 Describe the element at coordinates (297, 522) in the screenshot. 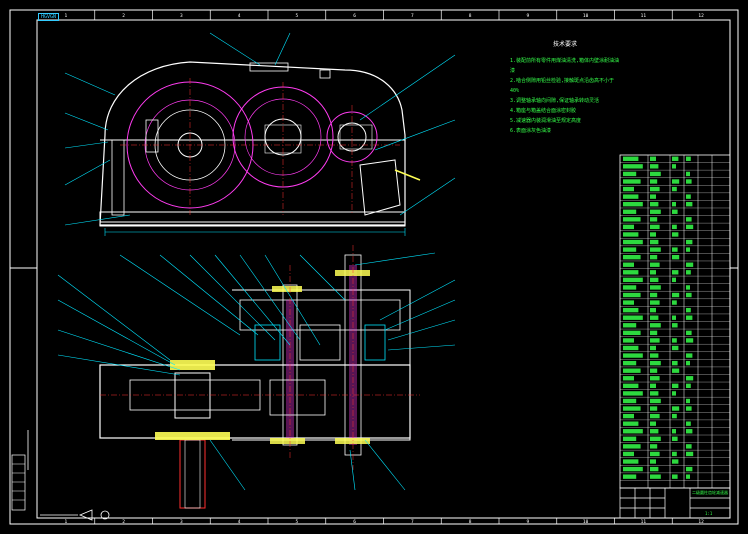

I see `ruler-label: 5` at that location.